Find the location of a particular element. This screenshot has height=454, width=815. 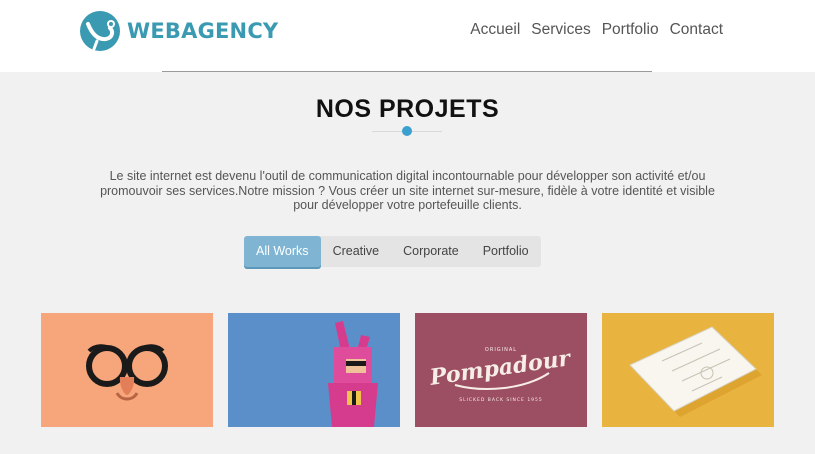

filter-portfolio: Portfolio is located at coordinates (506, 251).